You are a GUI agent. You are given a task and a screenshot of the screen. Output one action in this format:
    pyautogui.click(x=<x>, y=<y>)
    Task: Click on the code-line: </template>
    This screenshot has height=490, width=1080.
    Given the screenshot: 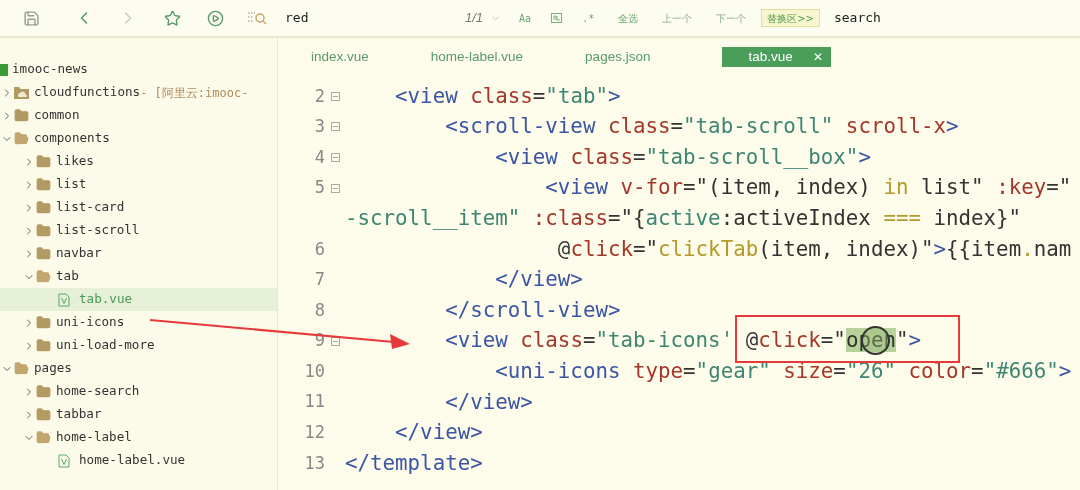 What is the action you would take?
    pyautogui.click(x=414, y=463)
    